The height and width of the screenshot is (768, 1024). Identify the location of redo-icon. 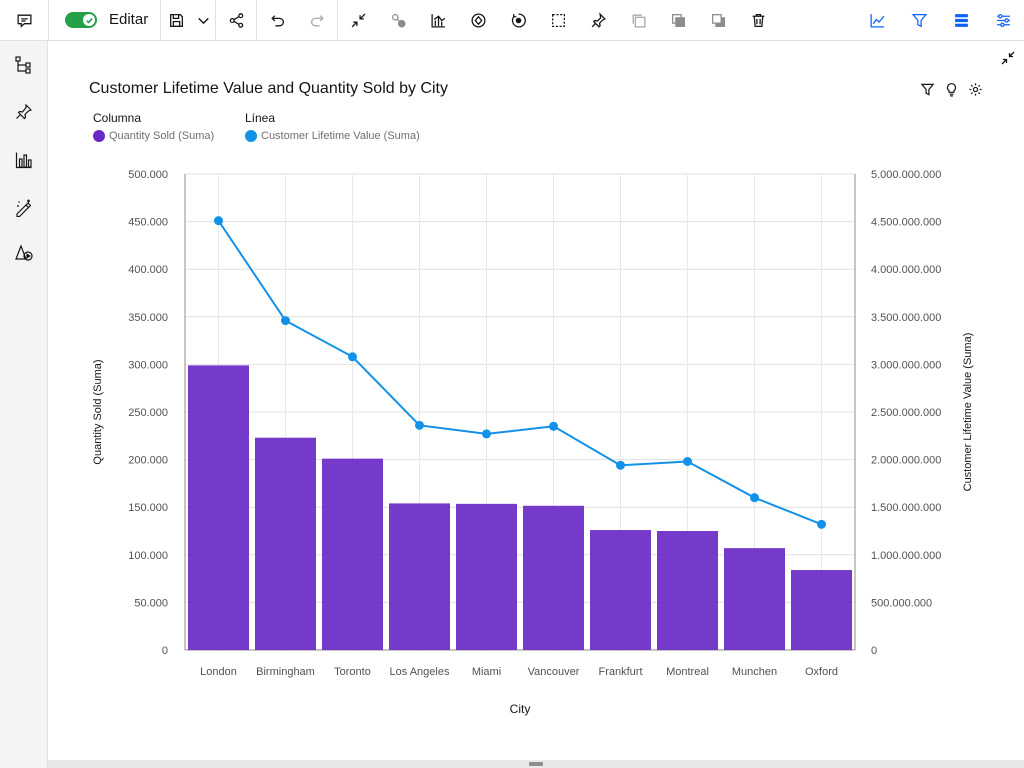
(317, 20).